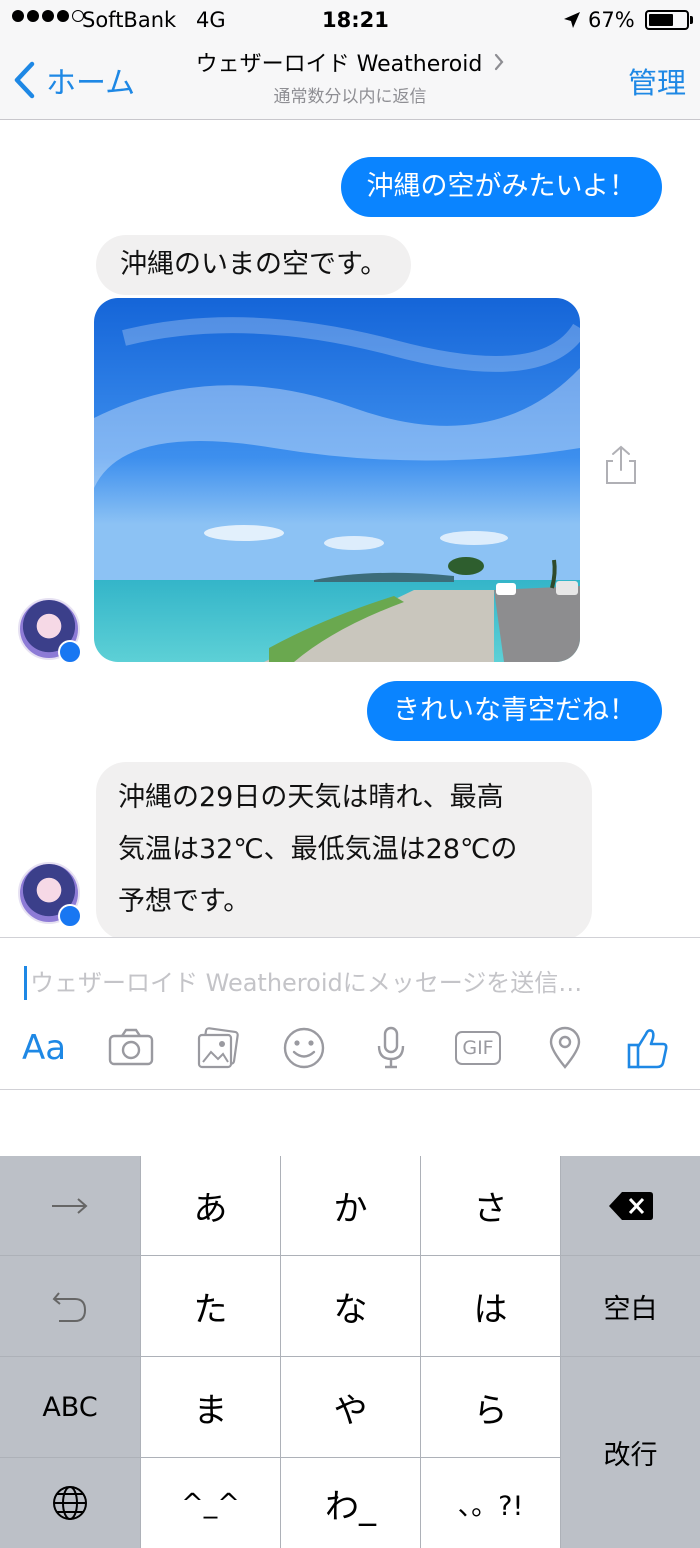 This screenshot has width=700, height=1548. I want to click on arrow-right-icon, so click(70, 1205).